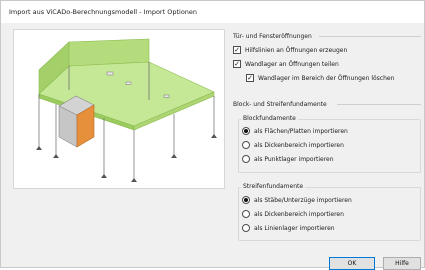 This screenshot has height=270, width=425. What do you see at coordinates (370, 36) in the screenshot?
I see `openings-divider` at bounding box center [370, 36].